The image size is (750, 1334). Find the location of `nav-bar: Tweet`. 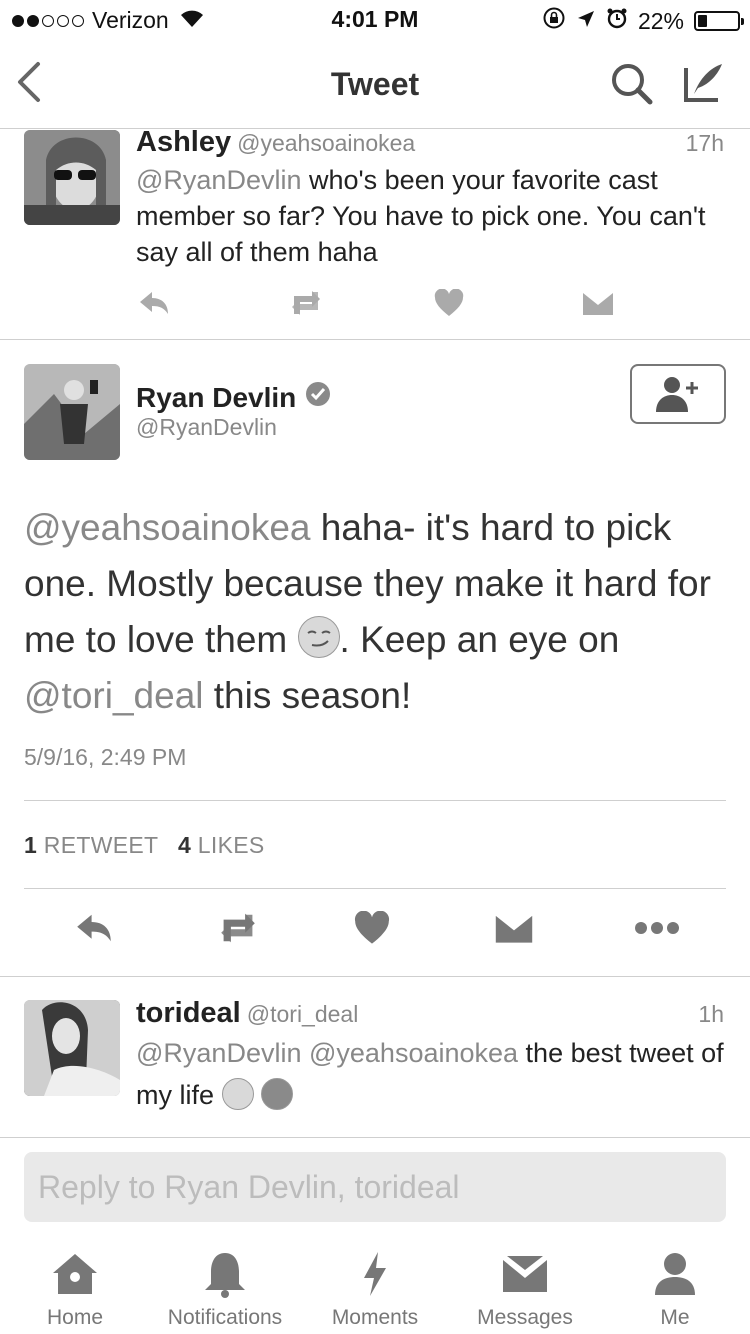

nav-bar: Tweet is located at coordinates (375, 84).